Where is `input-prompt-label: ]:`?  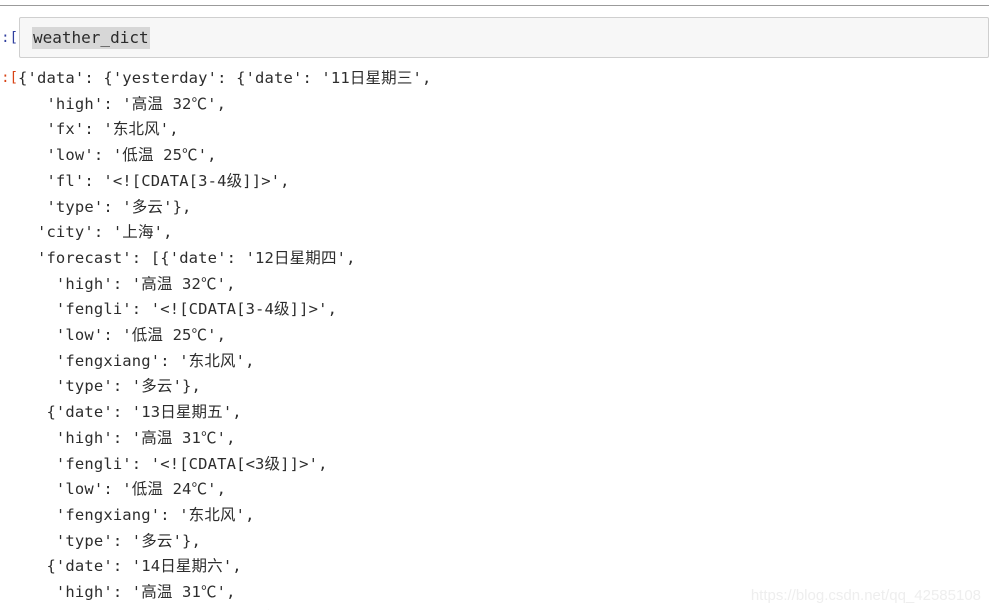
input-prompt-label: ]: is located at coordinates (9, 38).